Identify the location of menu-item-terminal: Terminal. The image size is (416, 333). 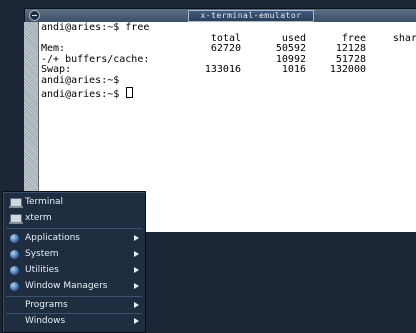
(74, 202).